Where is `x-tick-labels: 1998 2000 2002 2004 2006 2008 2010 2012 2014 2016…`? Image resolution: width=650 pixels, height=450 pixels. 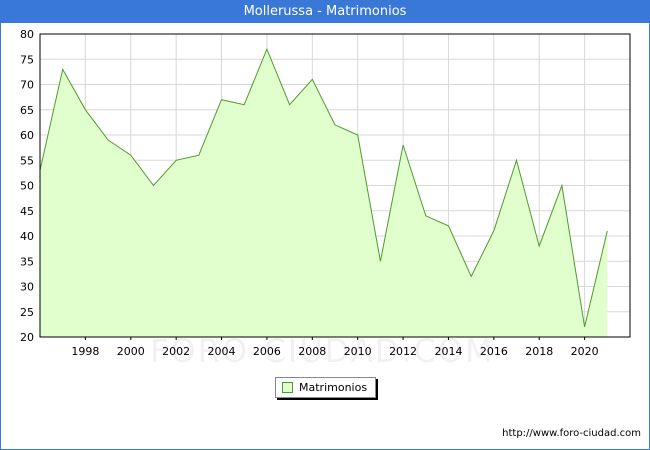 x-tick-labels: 1998 2000 2002 2004 2006 2008 2010 2012 2014 2016… is located at coordinates (334, 351).